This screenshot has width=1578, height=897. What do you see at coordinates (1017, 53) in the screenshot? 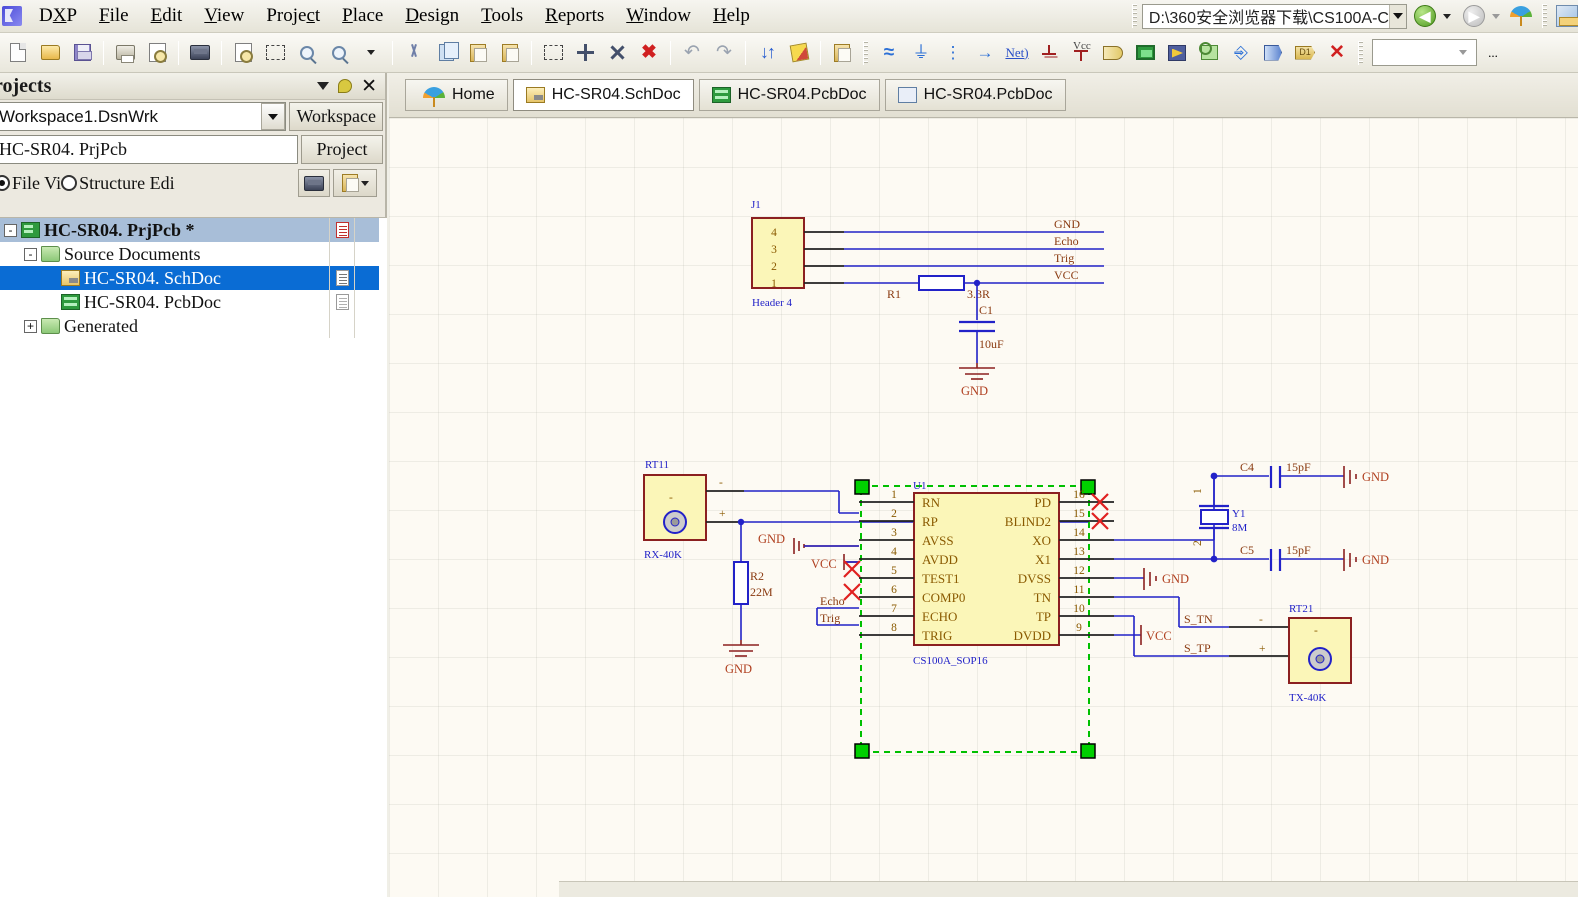
I see `place-net-label: Net)` at bounding box center [1017, 53].